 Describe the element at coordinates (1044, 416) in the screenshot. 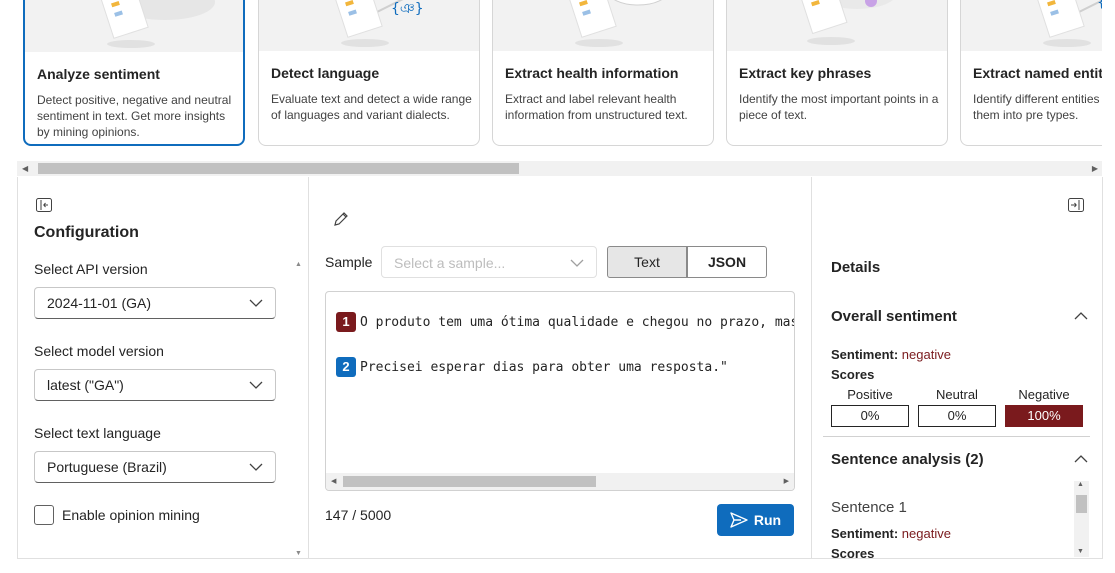

I see `score-value: 100%` at that location.